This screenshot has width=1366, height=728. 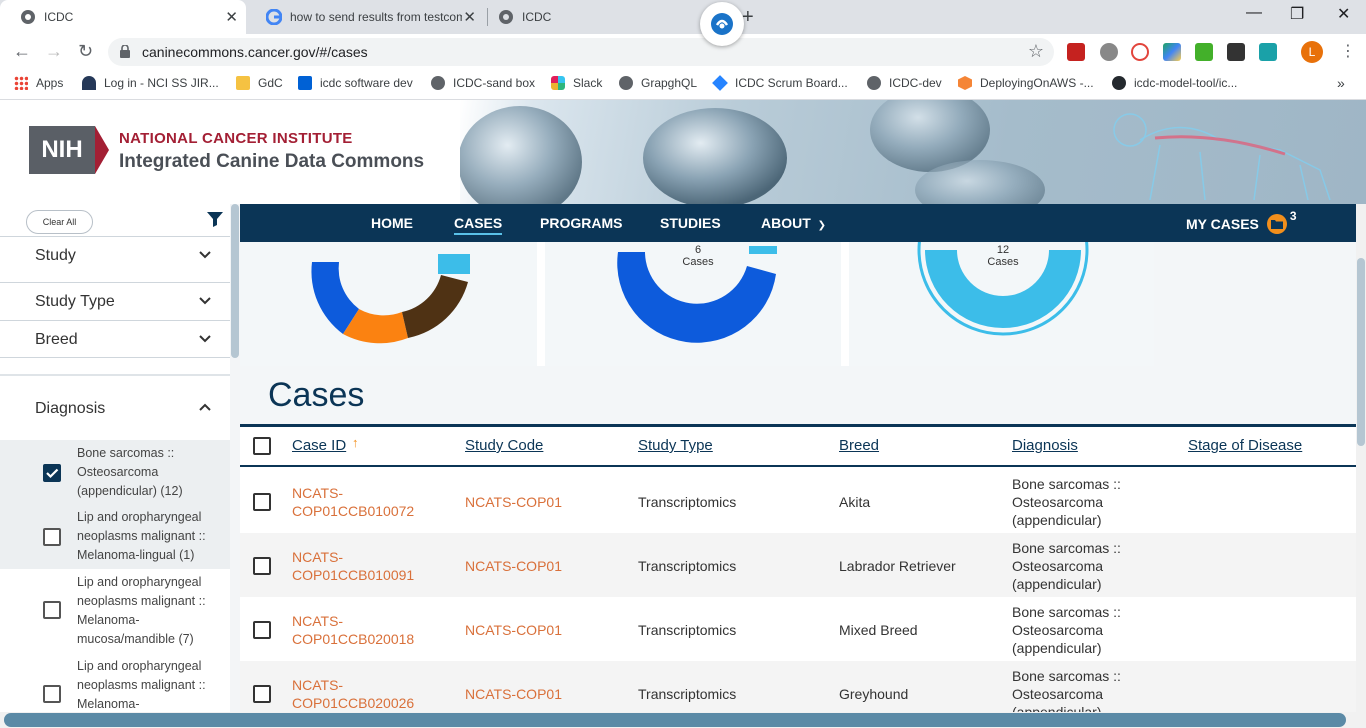 I want to click on column-header-study-type: Study Type, so click(x=675, y=445).